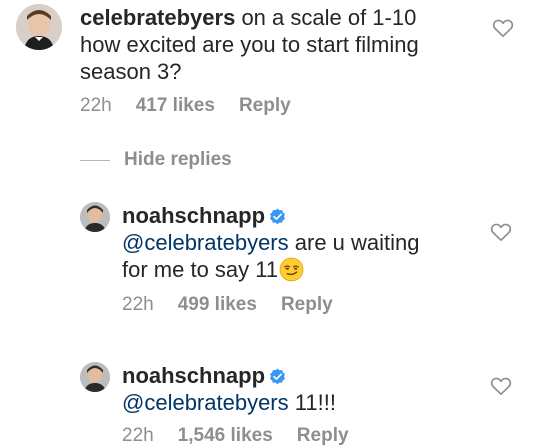  Describe the element at coordinates (249, 44) in the screenshot. I see `comment-body-line2: how excited are you to start filming` at that location.